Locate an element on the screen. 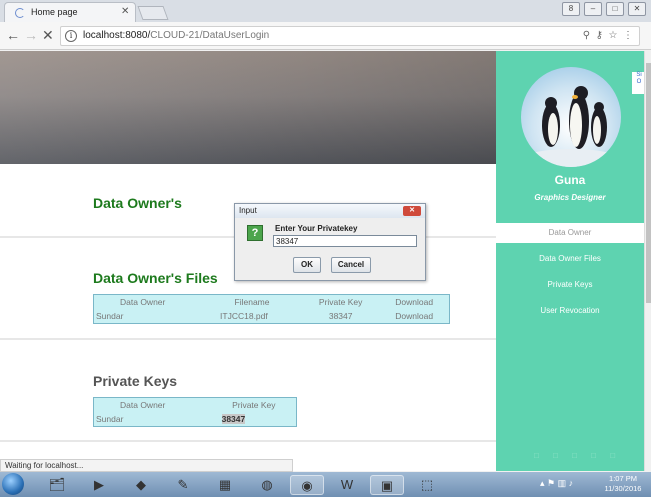 The height and width of the screenshot is (497, 651). dialog-prompt: Enter Your Privatekey is located at coordinates (316, 228).